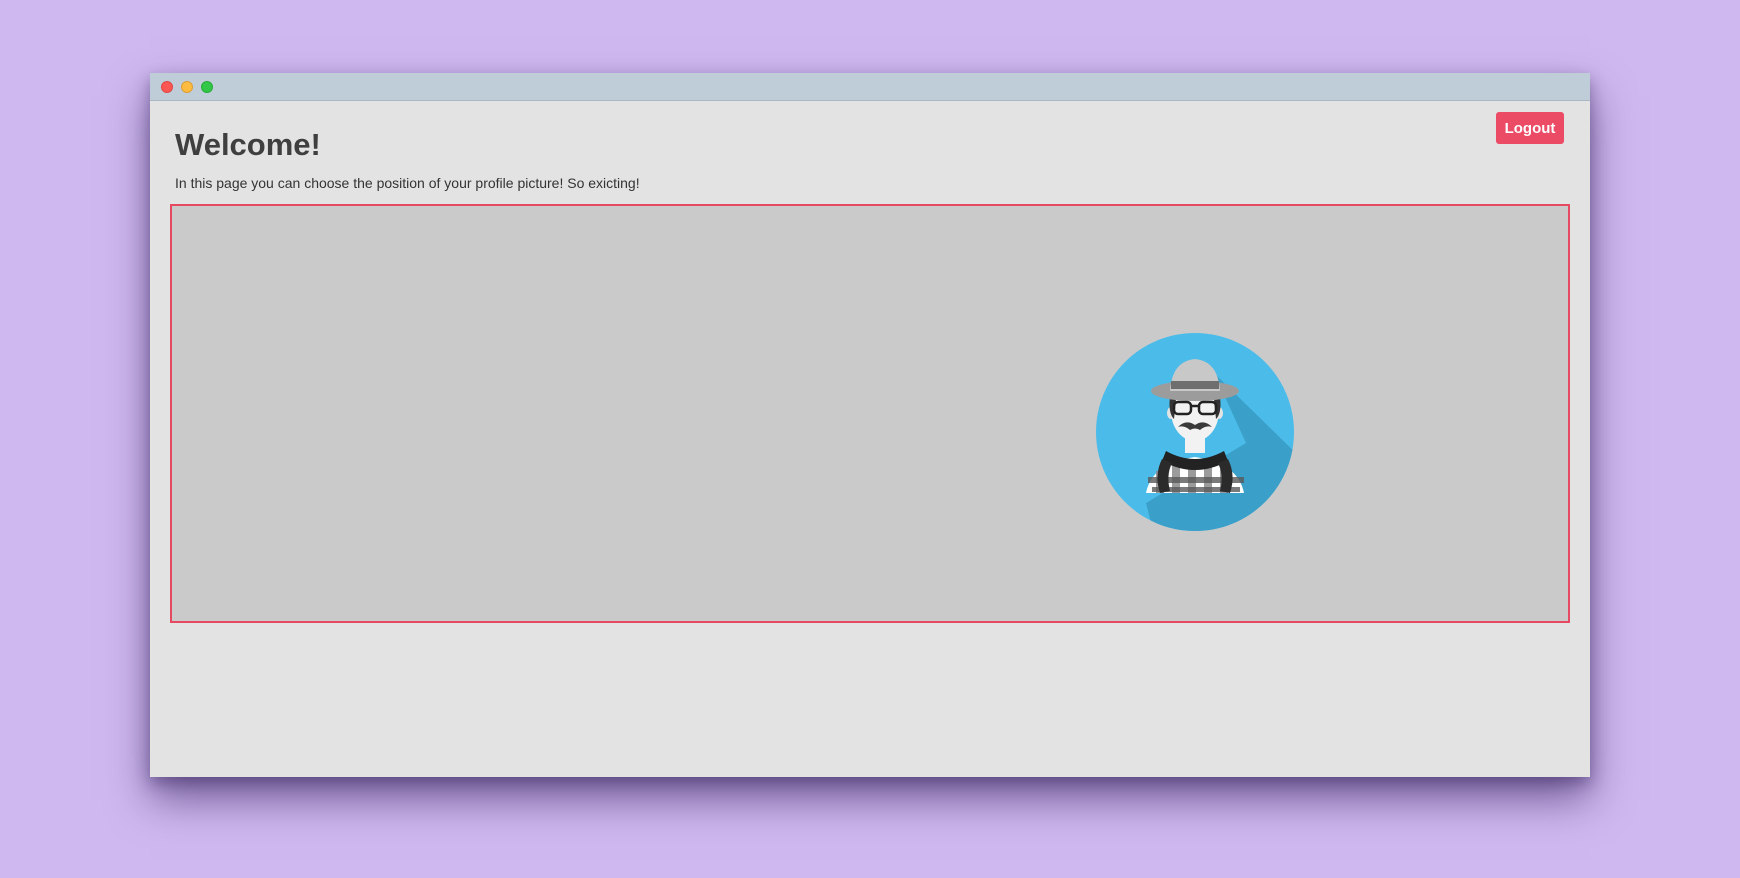  I want to click on logout-button: Logout, so click(1530, 128).